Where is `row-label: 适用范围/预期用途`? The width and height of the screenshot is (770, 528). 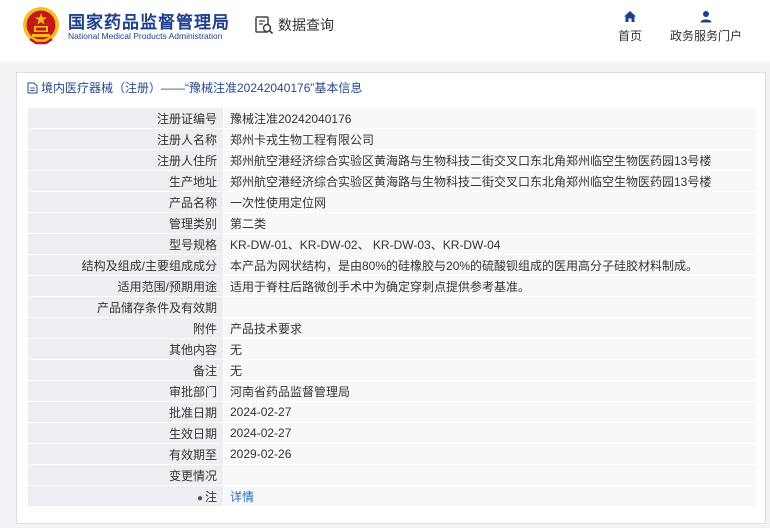
row-label: 适用范围/预期用途 is located at coordinates (125, 286).